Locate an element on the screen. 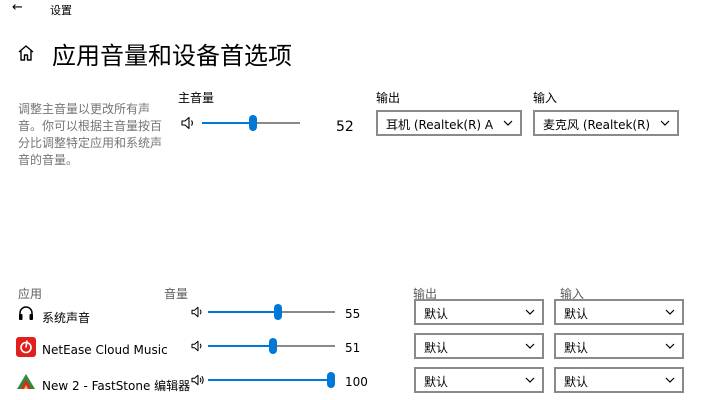 This screenshot has height=400, width=715. app-row-faststone: New 2 - FastStone 编辑器 100 默认 默认 is located at coordinates (357, 381).